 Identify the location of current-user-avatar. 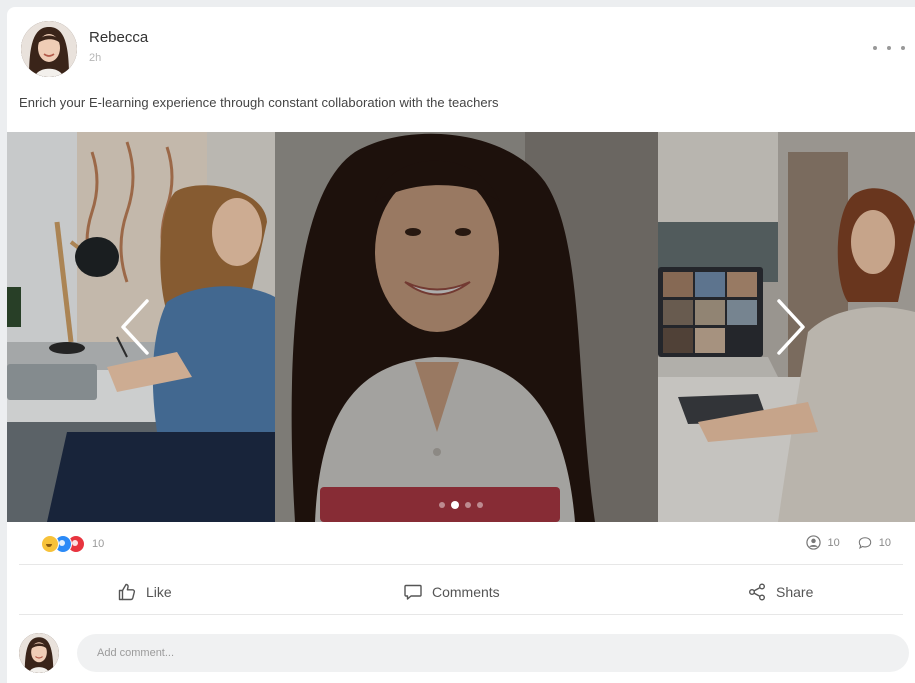
(39, 653).